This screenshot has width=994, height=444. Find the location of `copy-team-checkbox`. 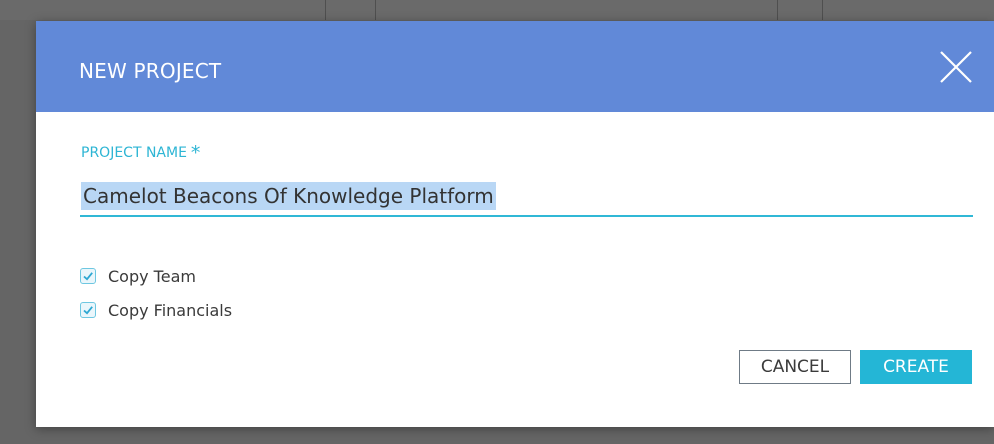

copy-team-checkbox is located at coordinates (88, 276).